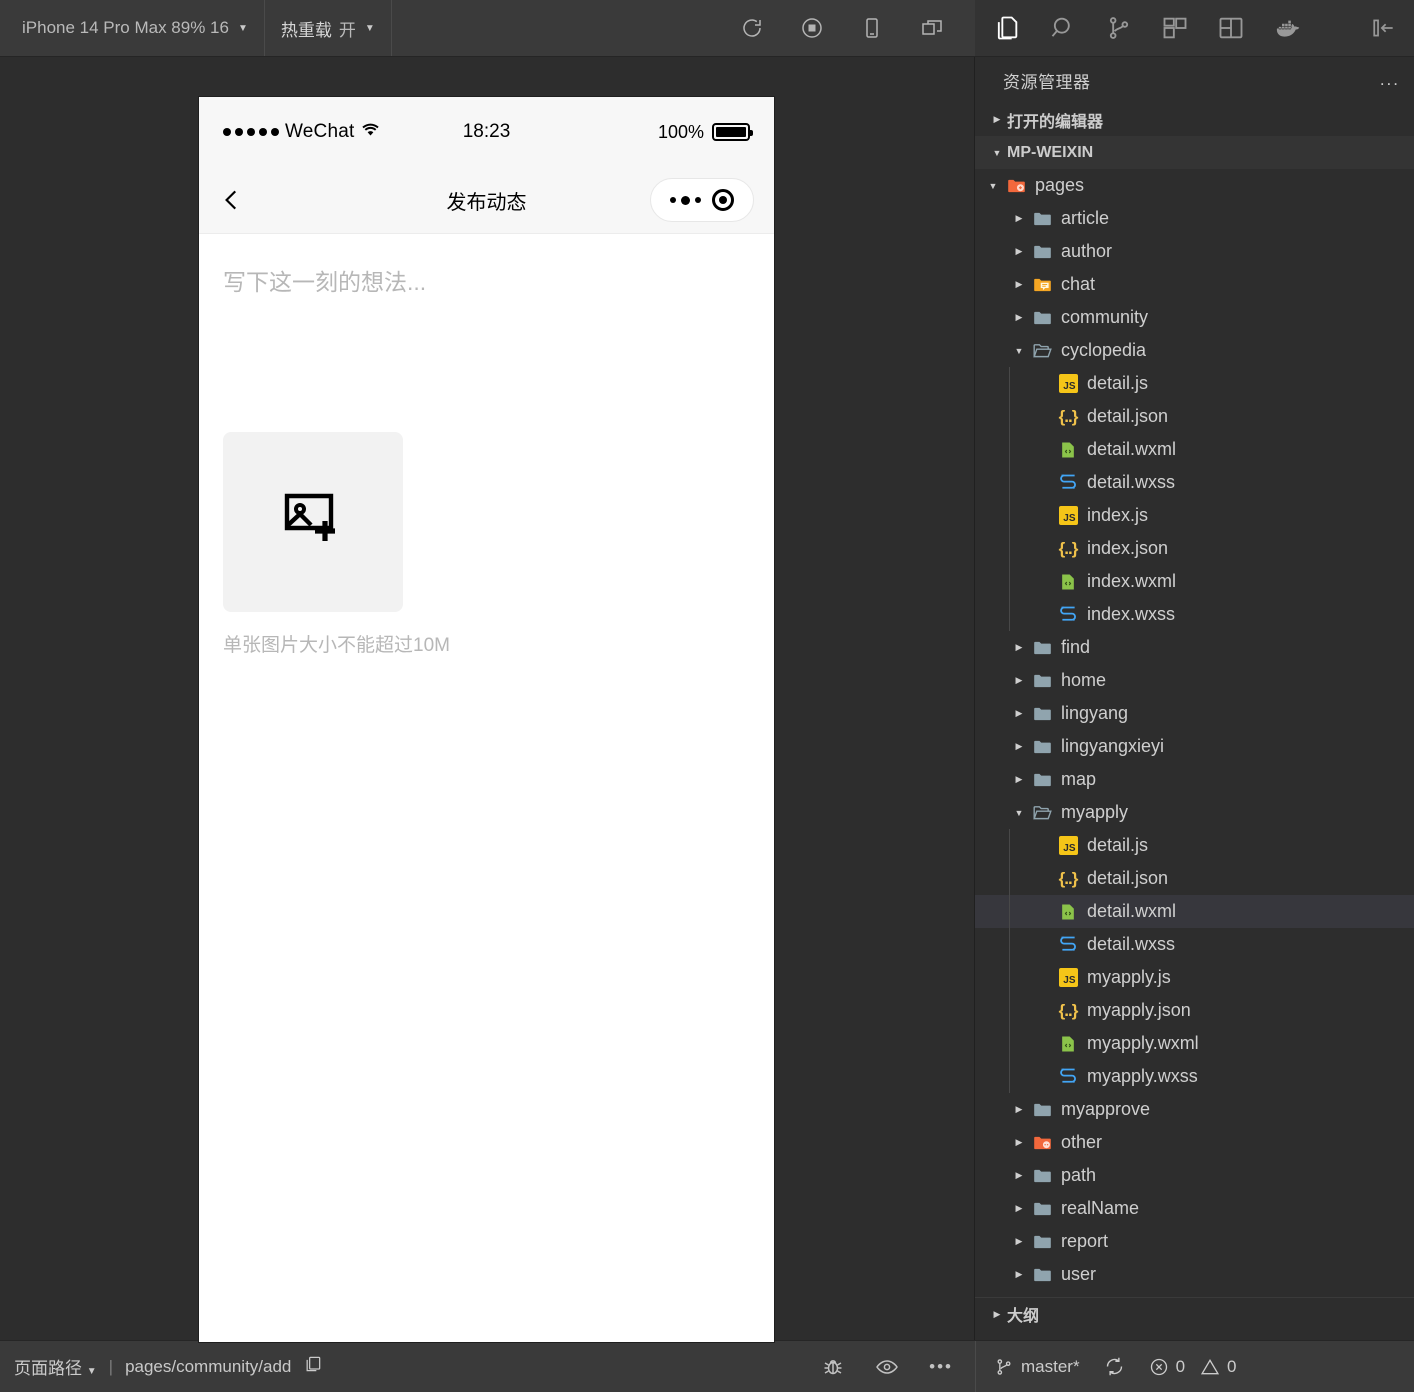 This screenshot has height=1392, width=1414. I want to click on tree-folder-row: ▶ map, so click(1194, 779).